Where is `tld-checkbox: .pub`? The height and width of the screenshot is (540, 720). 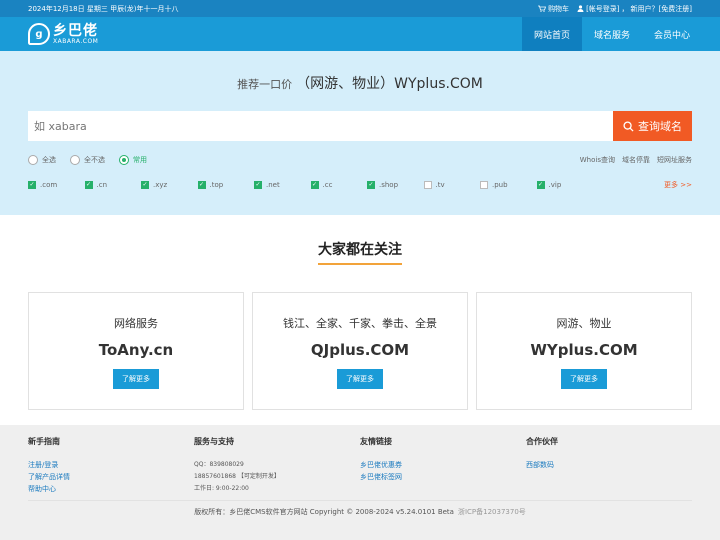 tld-checkbox: .pub is located at coordinates (508, 185).